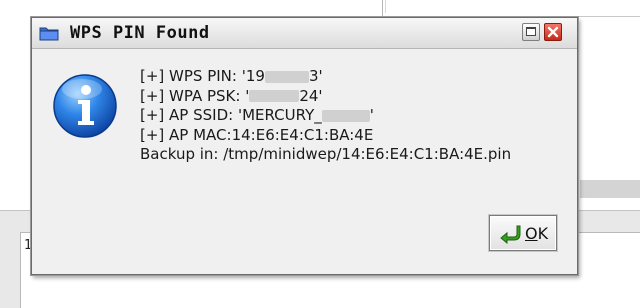  I want to click on ap-ssid-line: [+] AP SSID: 'MERCURY_ ', so click(257, 115).